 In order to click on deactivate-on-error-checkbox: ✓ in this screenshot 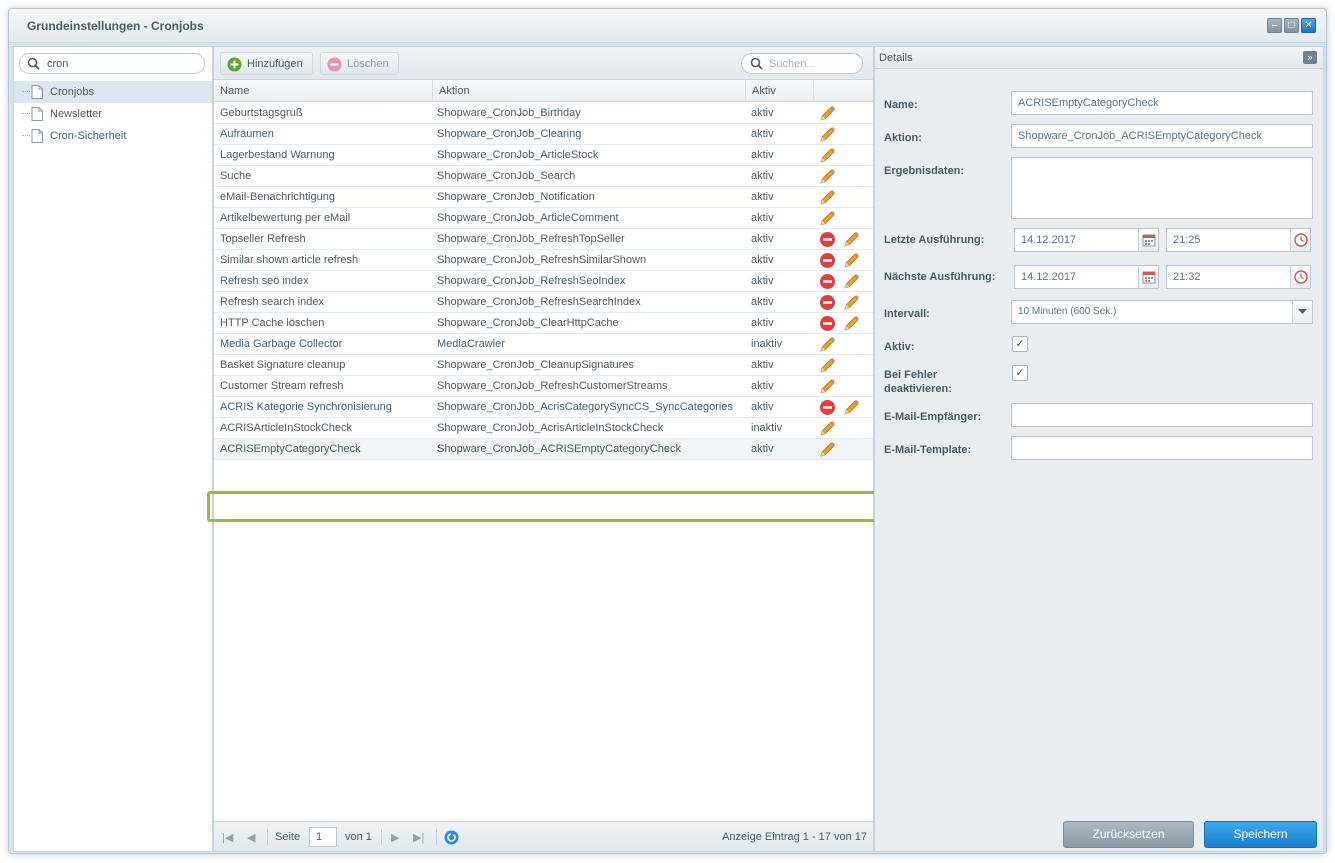, I will do `click(1020, 373)`.